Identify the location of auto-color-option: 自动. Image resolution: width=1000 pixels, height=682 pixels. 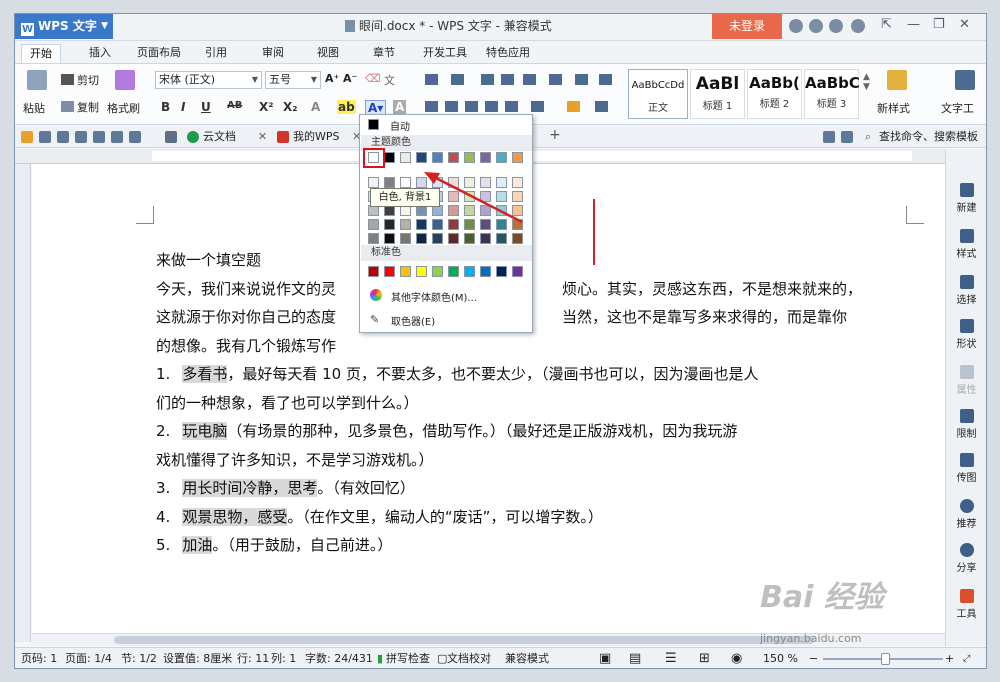
(400, 125).